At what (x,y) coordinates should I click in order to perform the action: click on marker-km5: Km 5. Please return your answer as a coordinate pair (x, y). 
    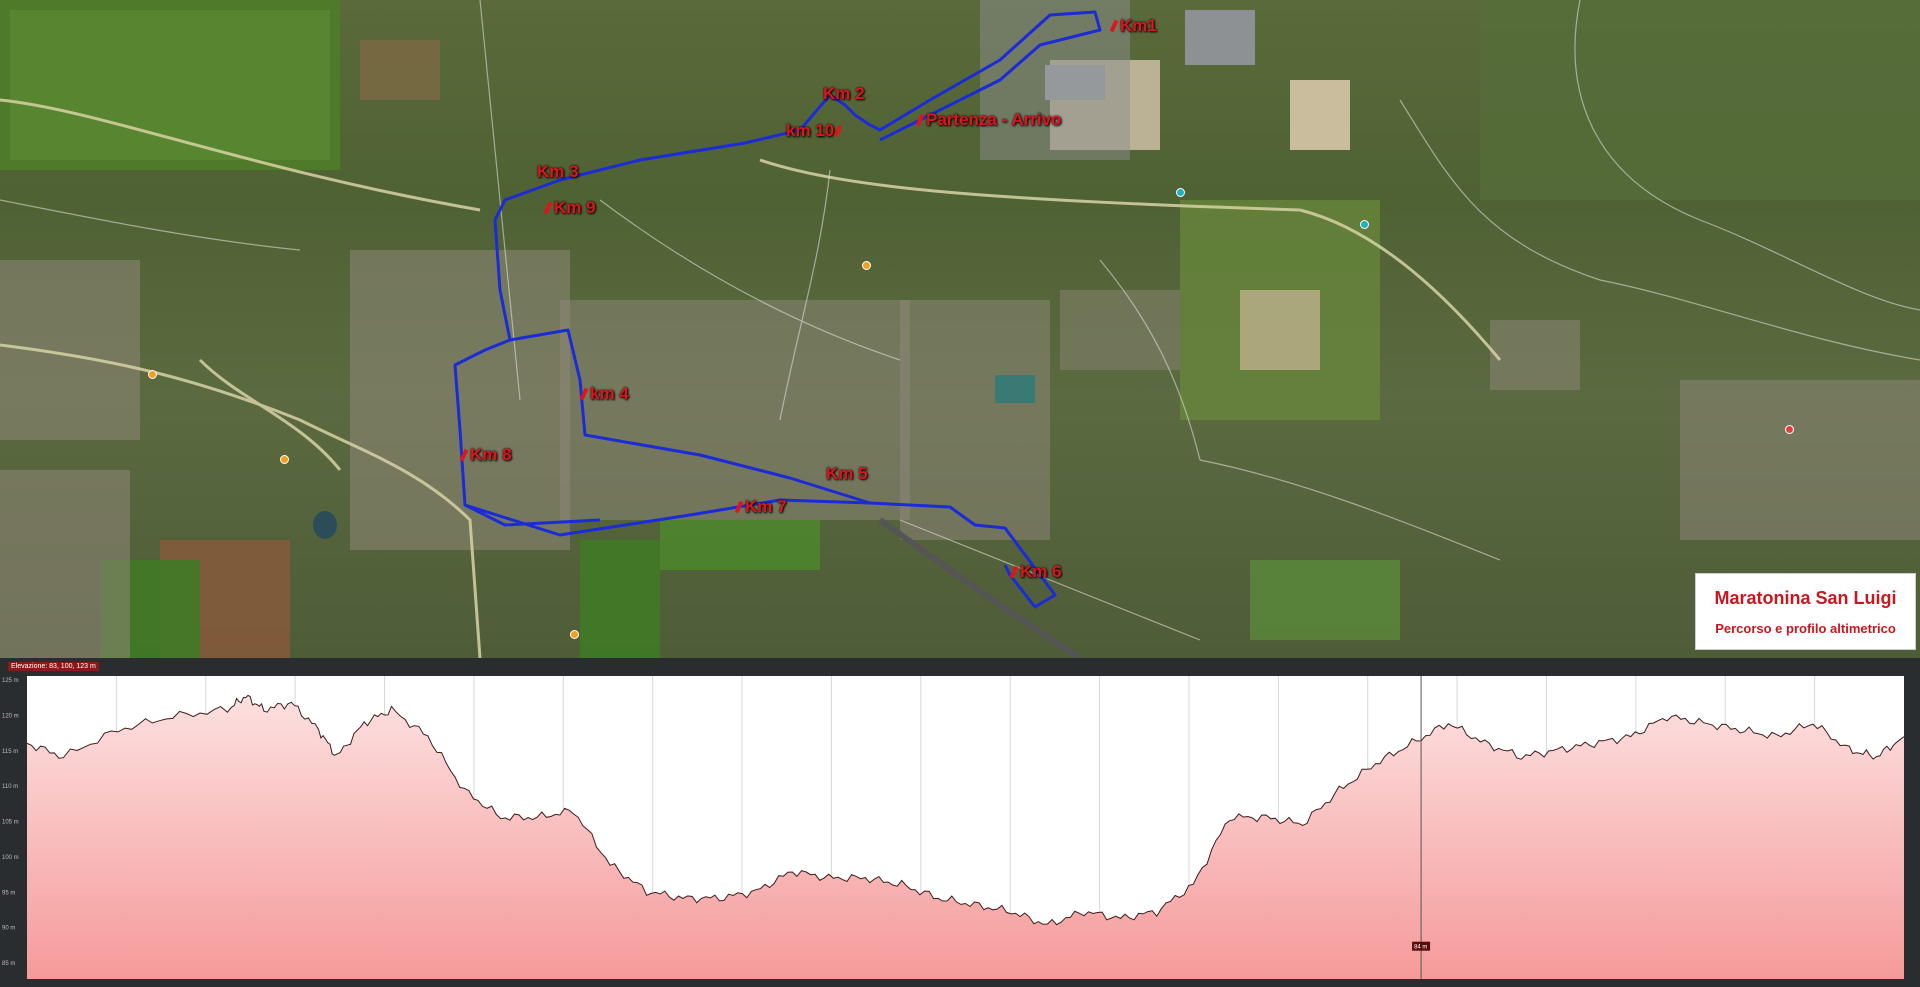
    Looking at the image, I should click on (847, 474).